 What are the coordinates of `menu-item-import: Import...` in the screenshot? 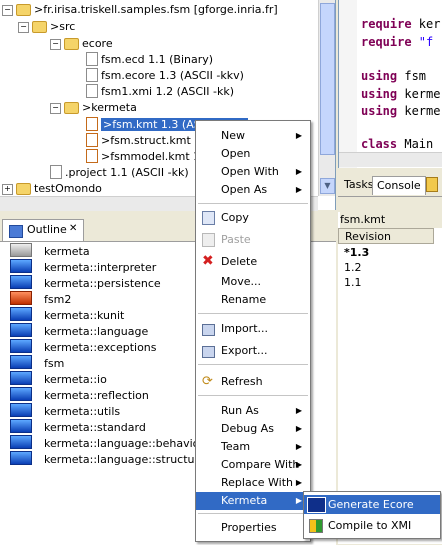 It's located at (253, 329).